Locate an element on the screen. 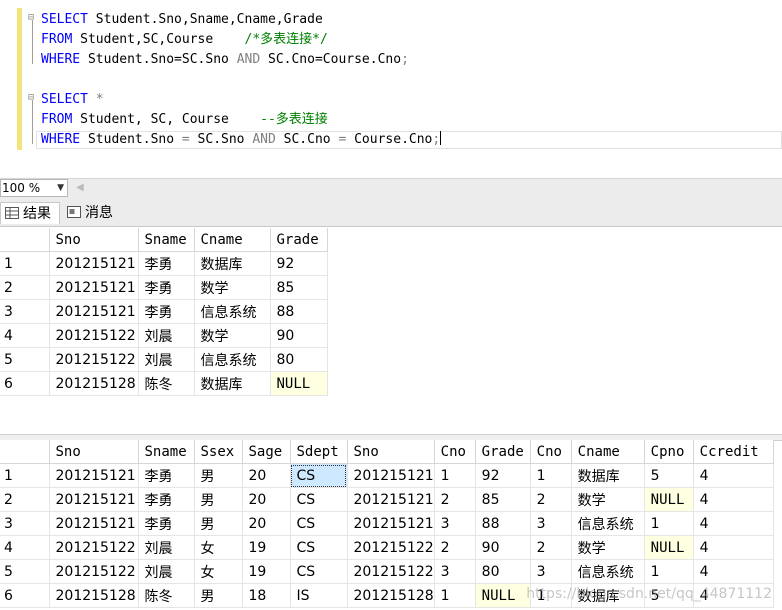 The height and width of the screenshot is (610, 782). column-header: Ccredit is located at coordinates (733, 452).